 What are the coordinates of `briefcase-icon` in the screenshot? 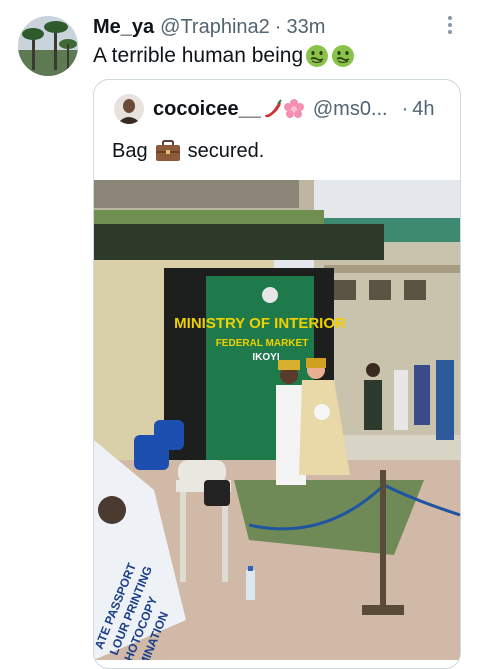 It's located at (167, 150).